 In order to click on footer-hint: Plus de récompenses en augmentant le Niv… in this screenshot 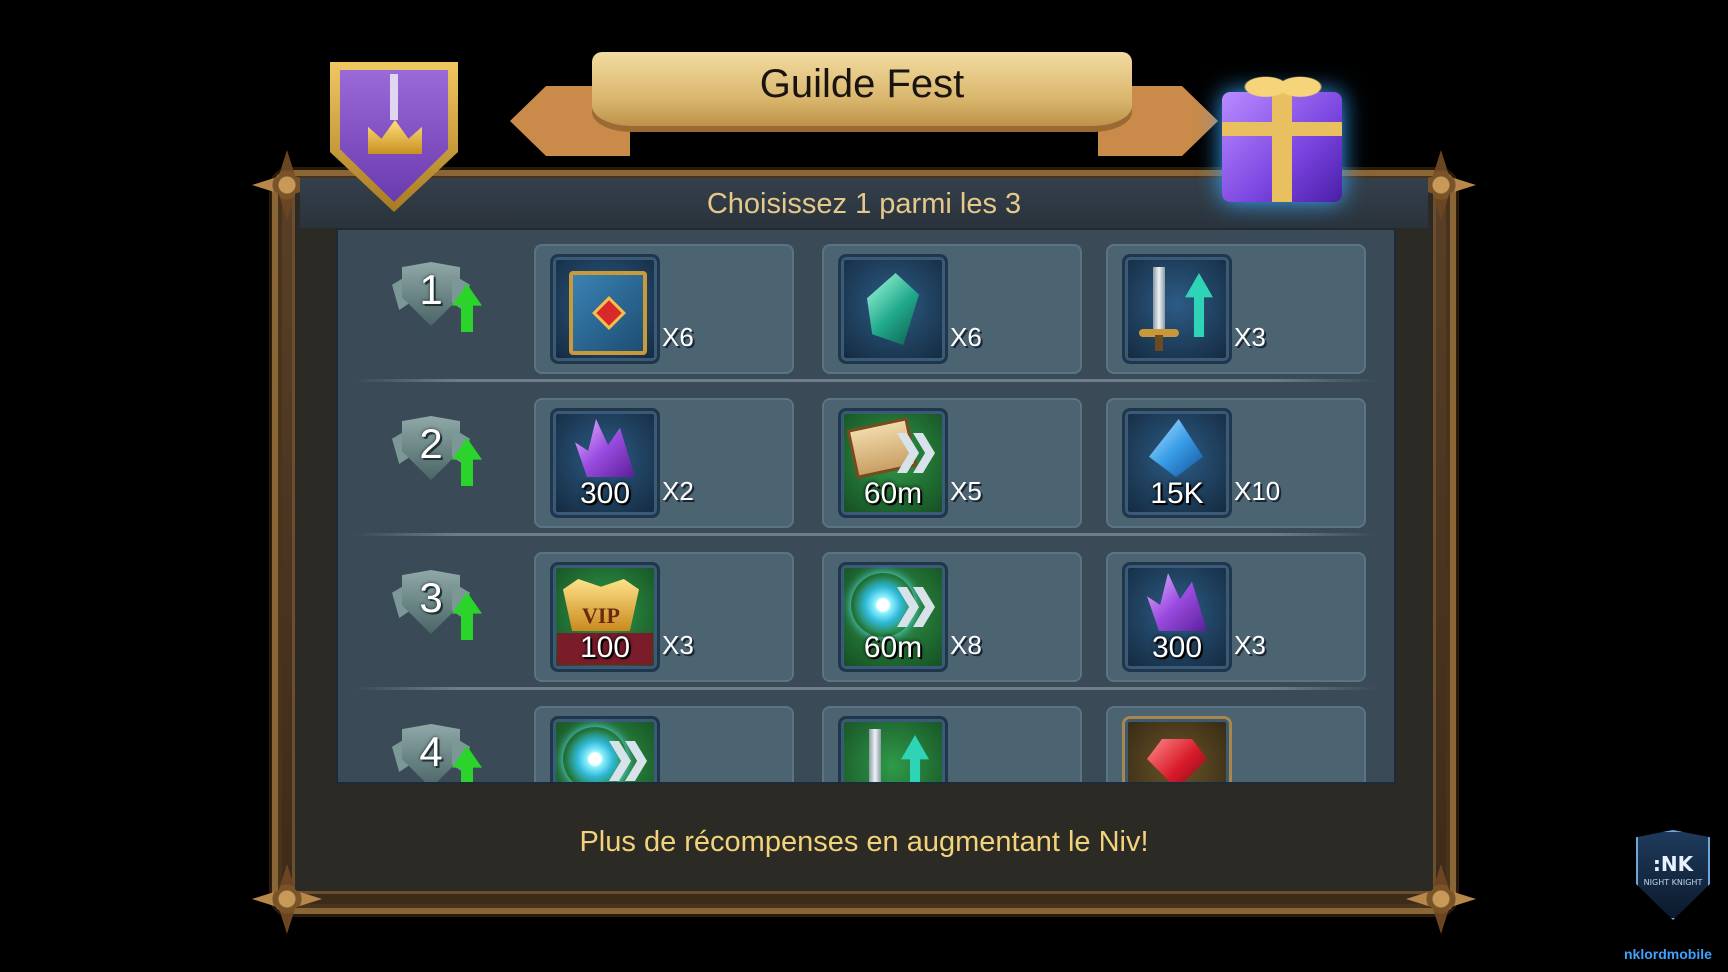, I will do `click(864, 842)`.